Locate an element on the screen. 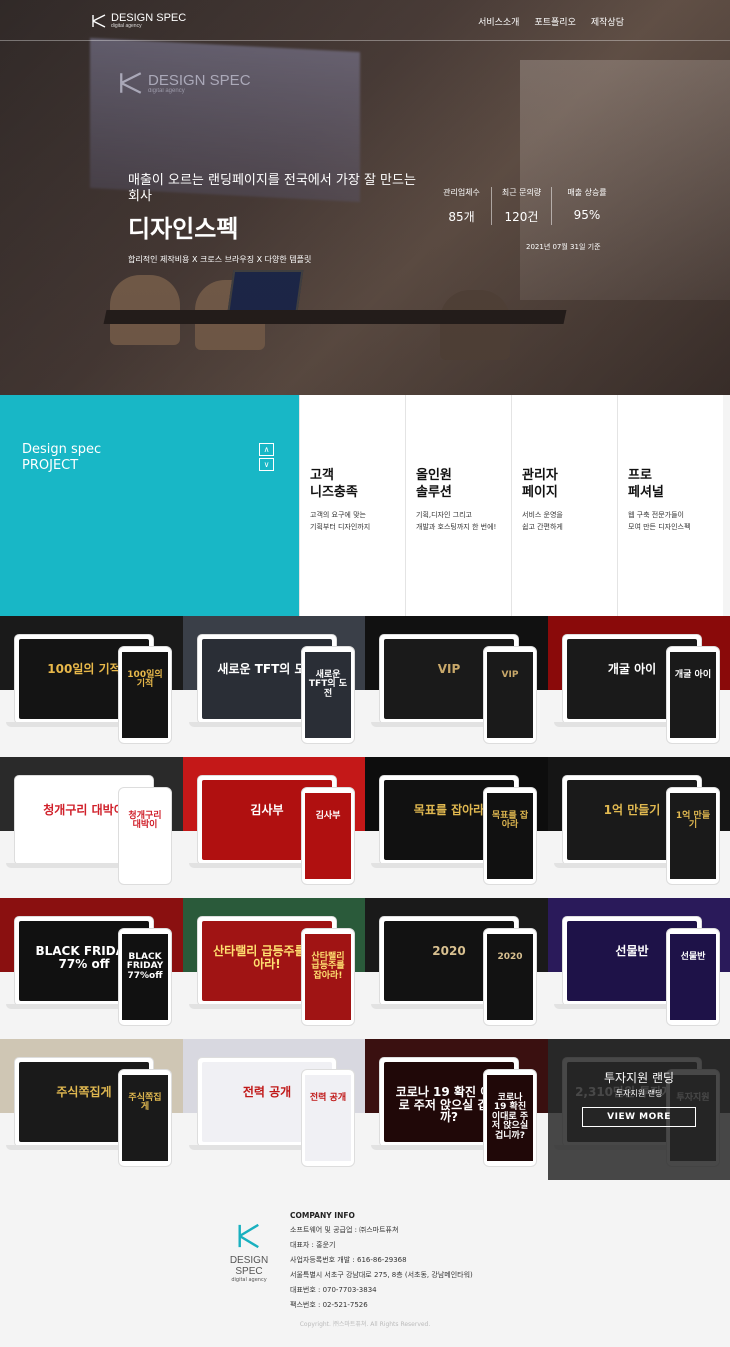 The image size is (730, 1347). stat-inquiries: 최근 문의량 120건 is located at coordinates (522, 206).